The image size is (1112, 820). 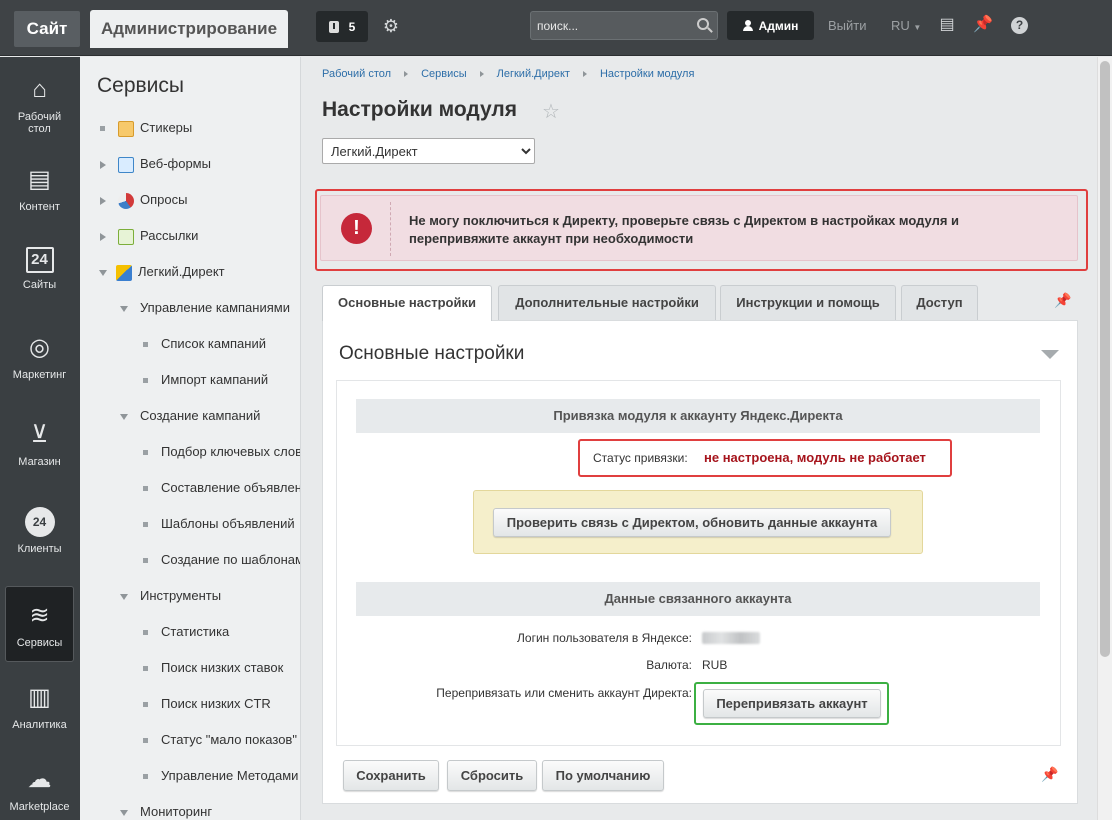 I want to click on menu-item-label: Создание кампаний, so click(x=200, y=415).